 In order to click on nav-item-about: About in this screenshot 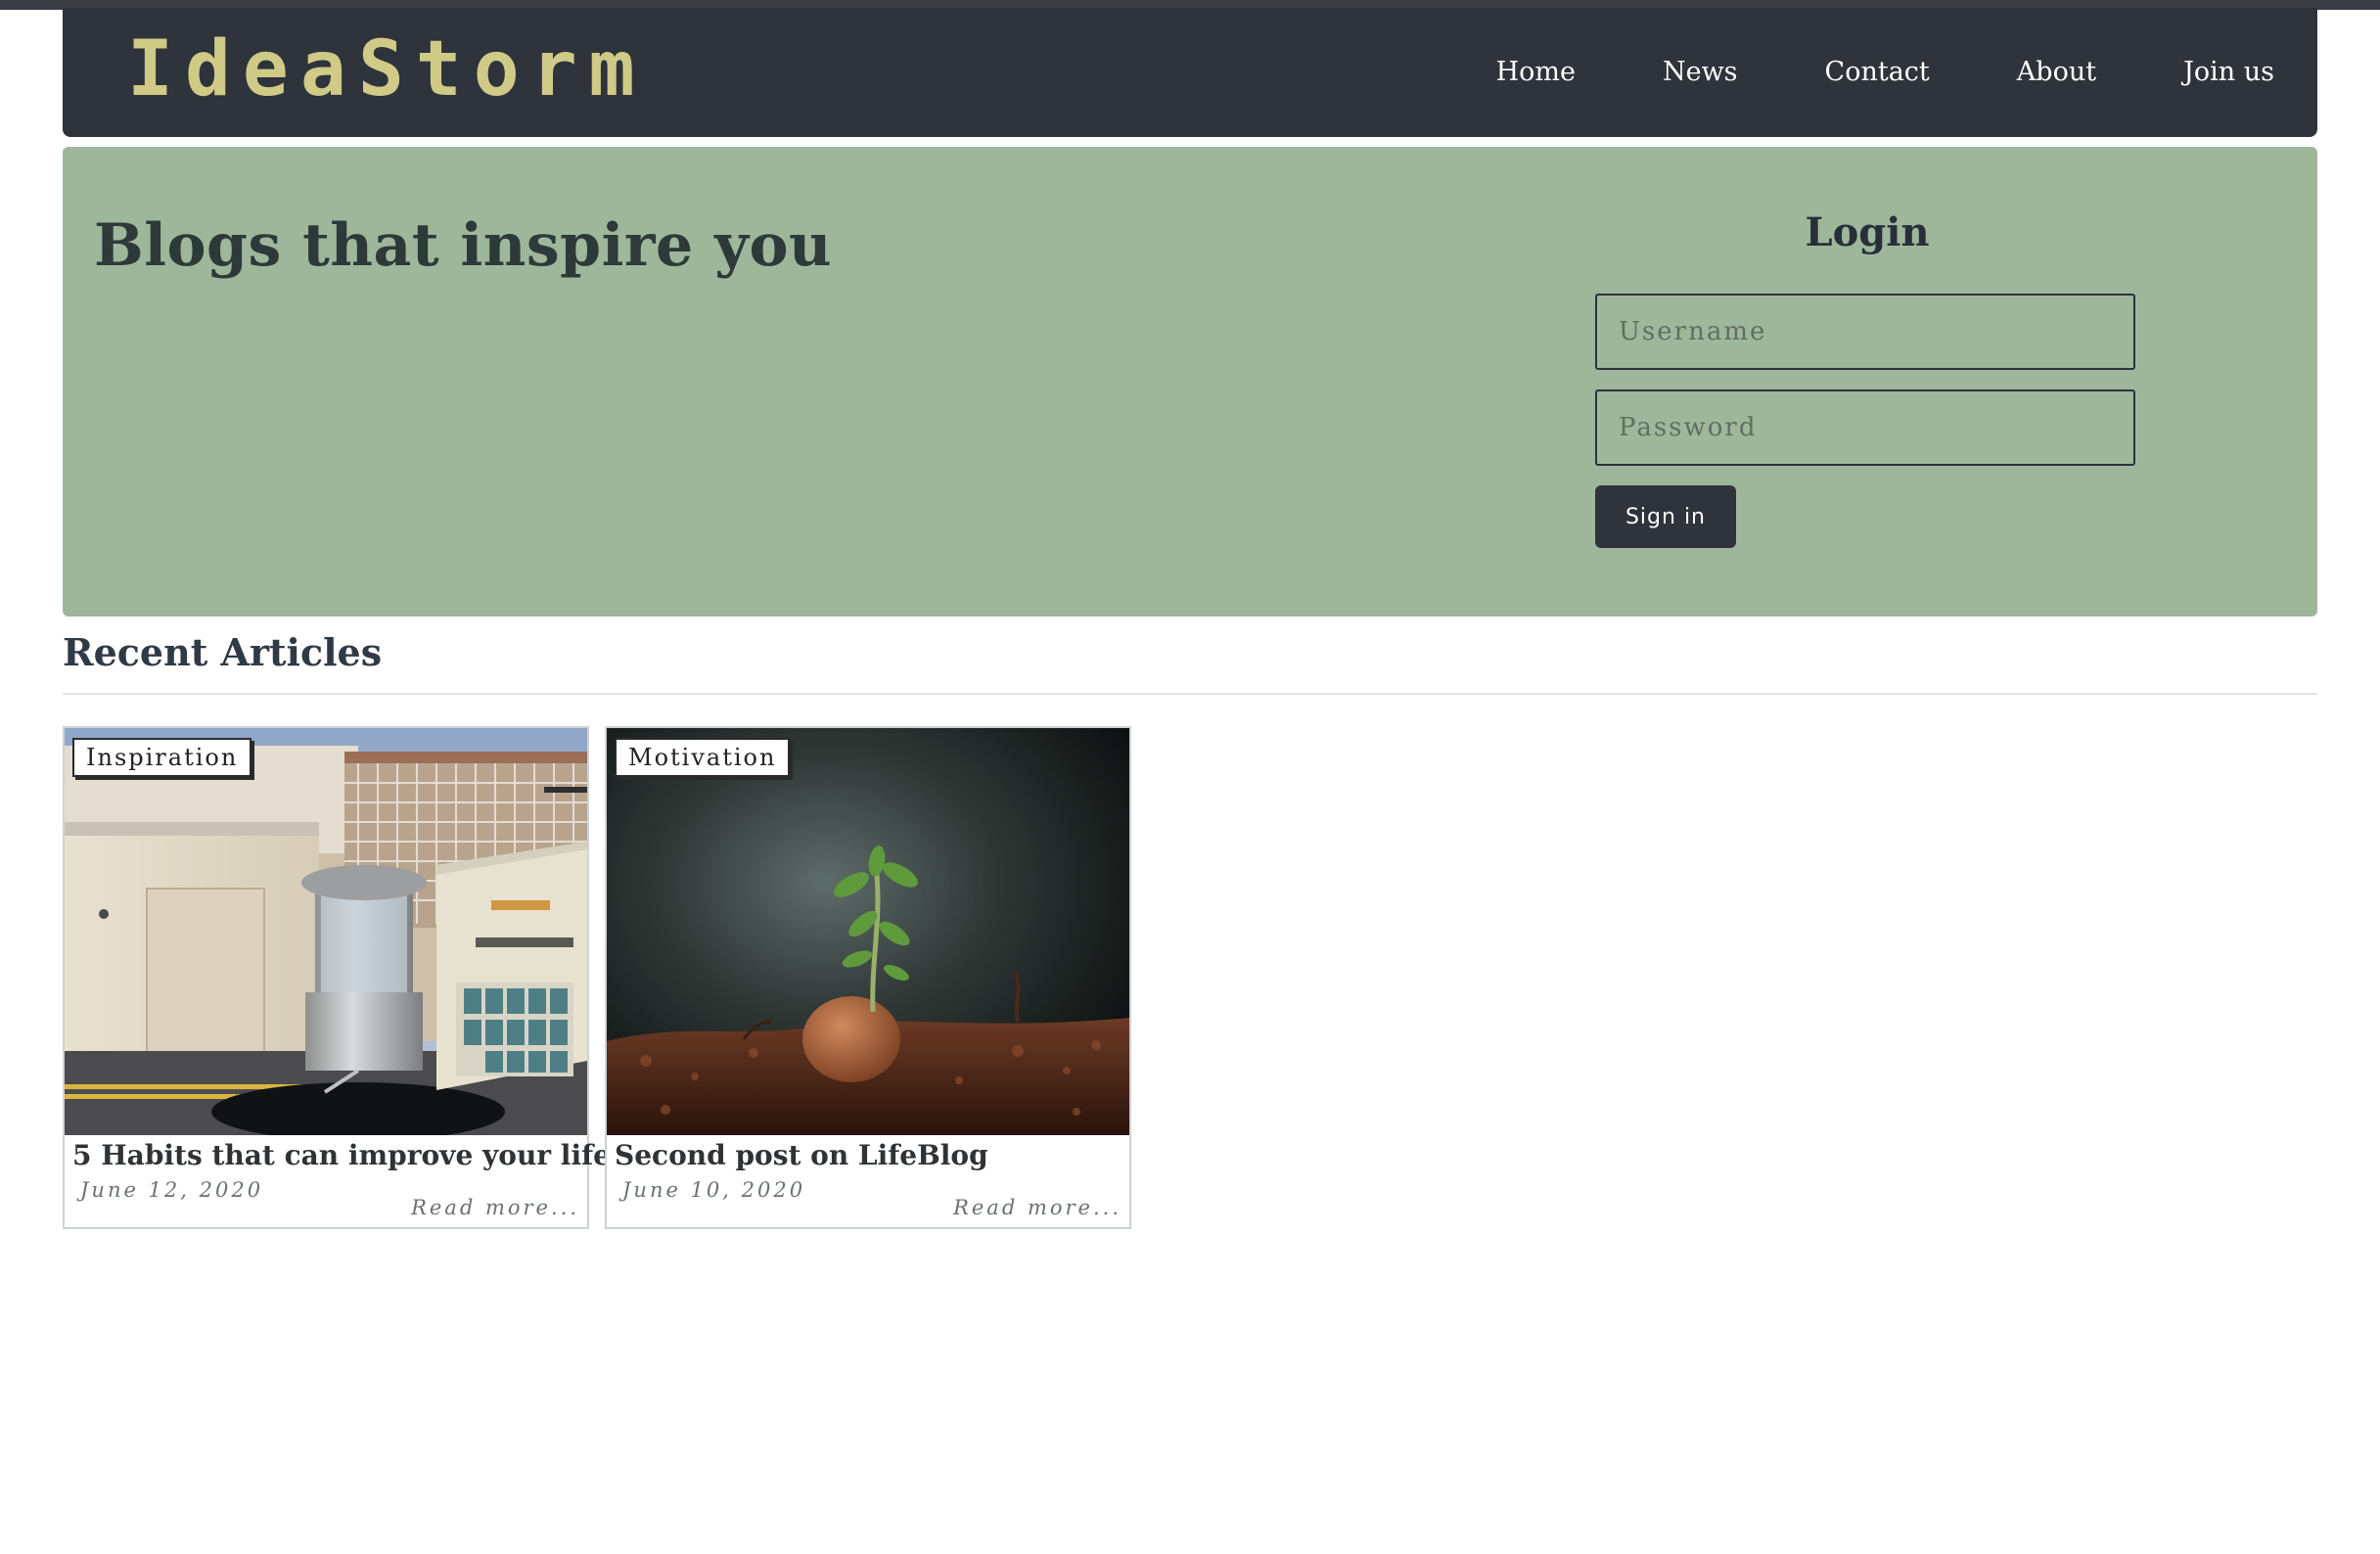, I will do `click(2056, 72)`.